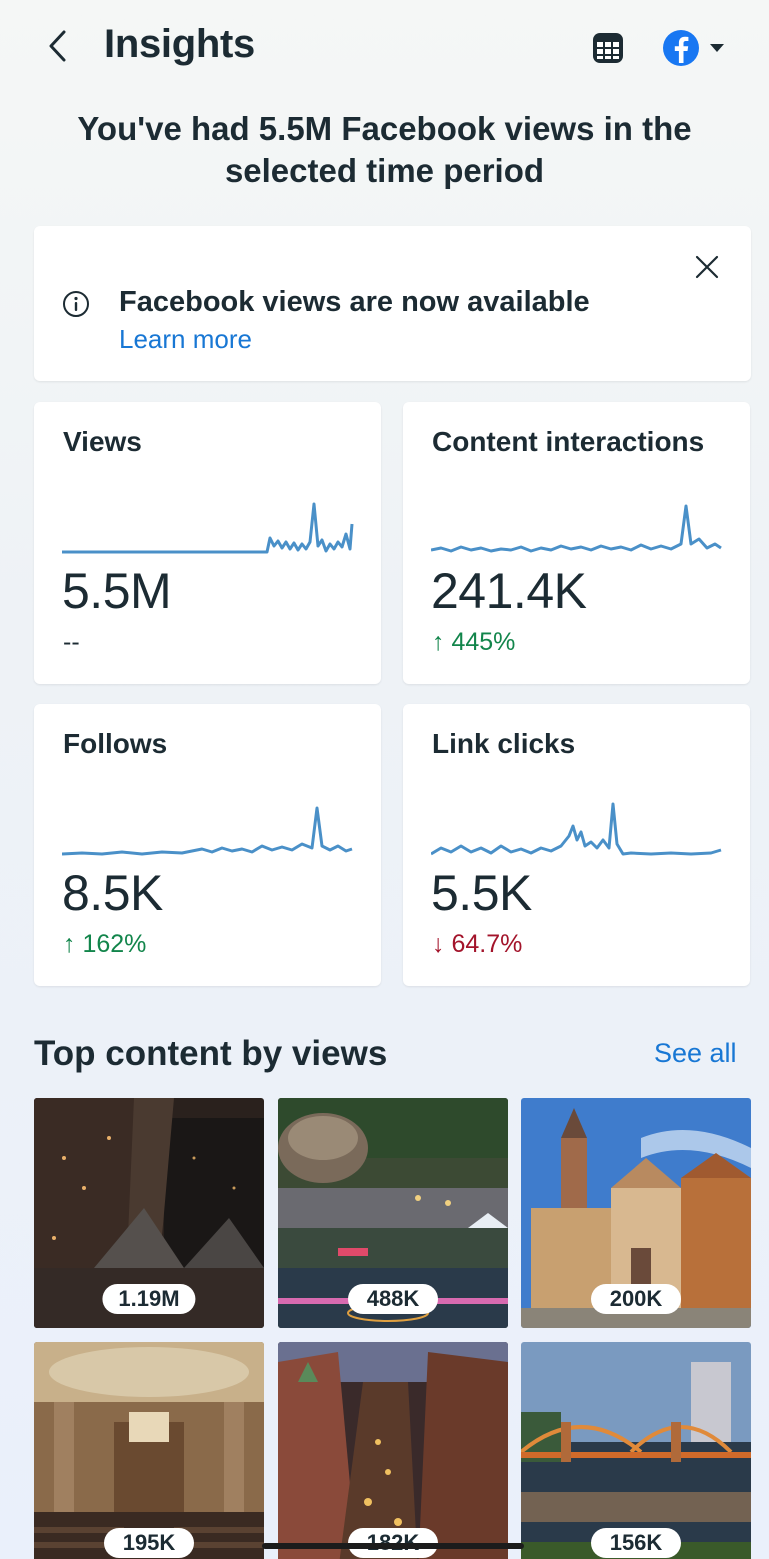 The image size is (769, 1559). What do you see at coordinates (576, 829) in the screenshot?
I see `link-clicks-sparkline` at bounding box center [576, 829].